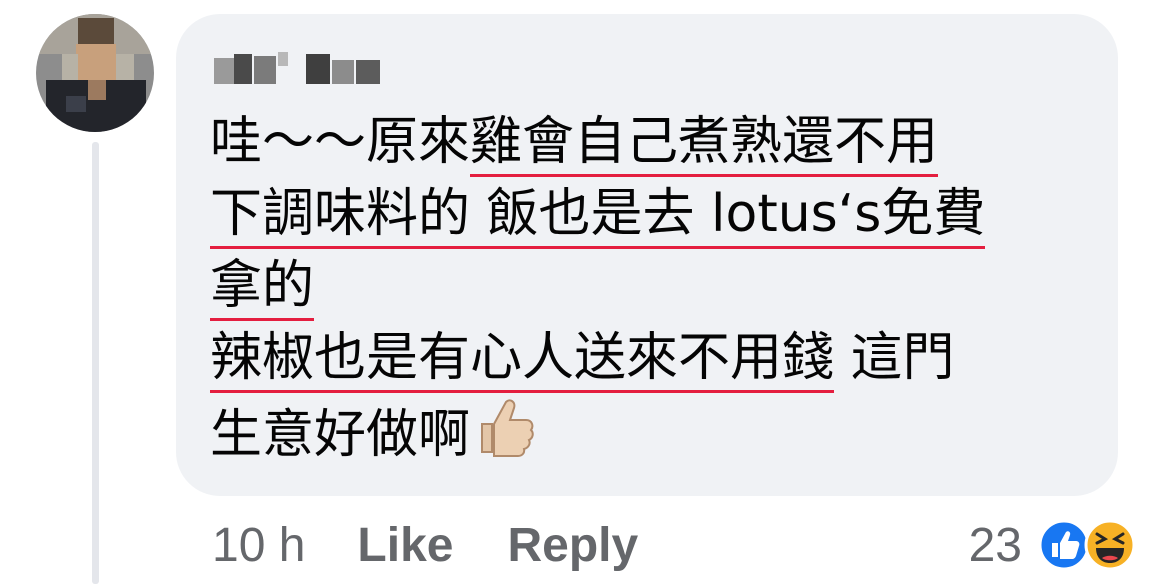 The image size is (1170, 584). I want to click on comment-line: 拿的, so click(650, 286).